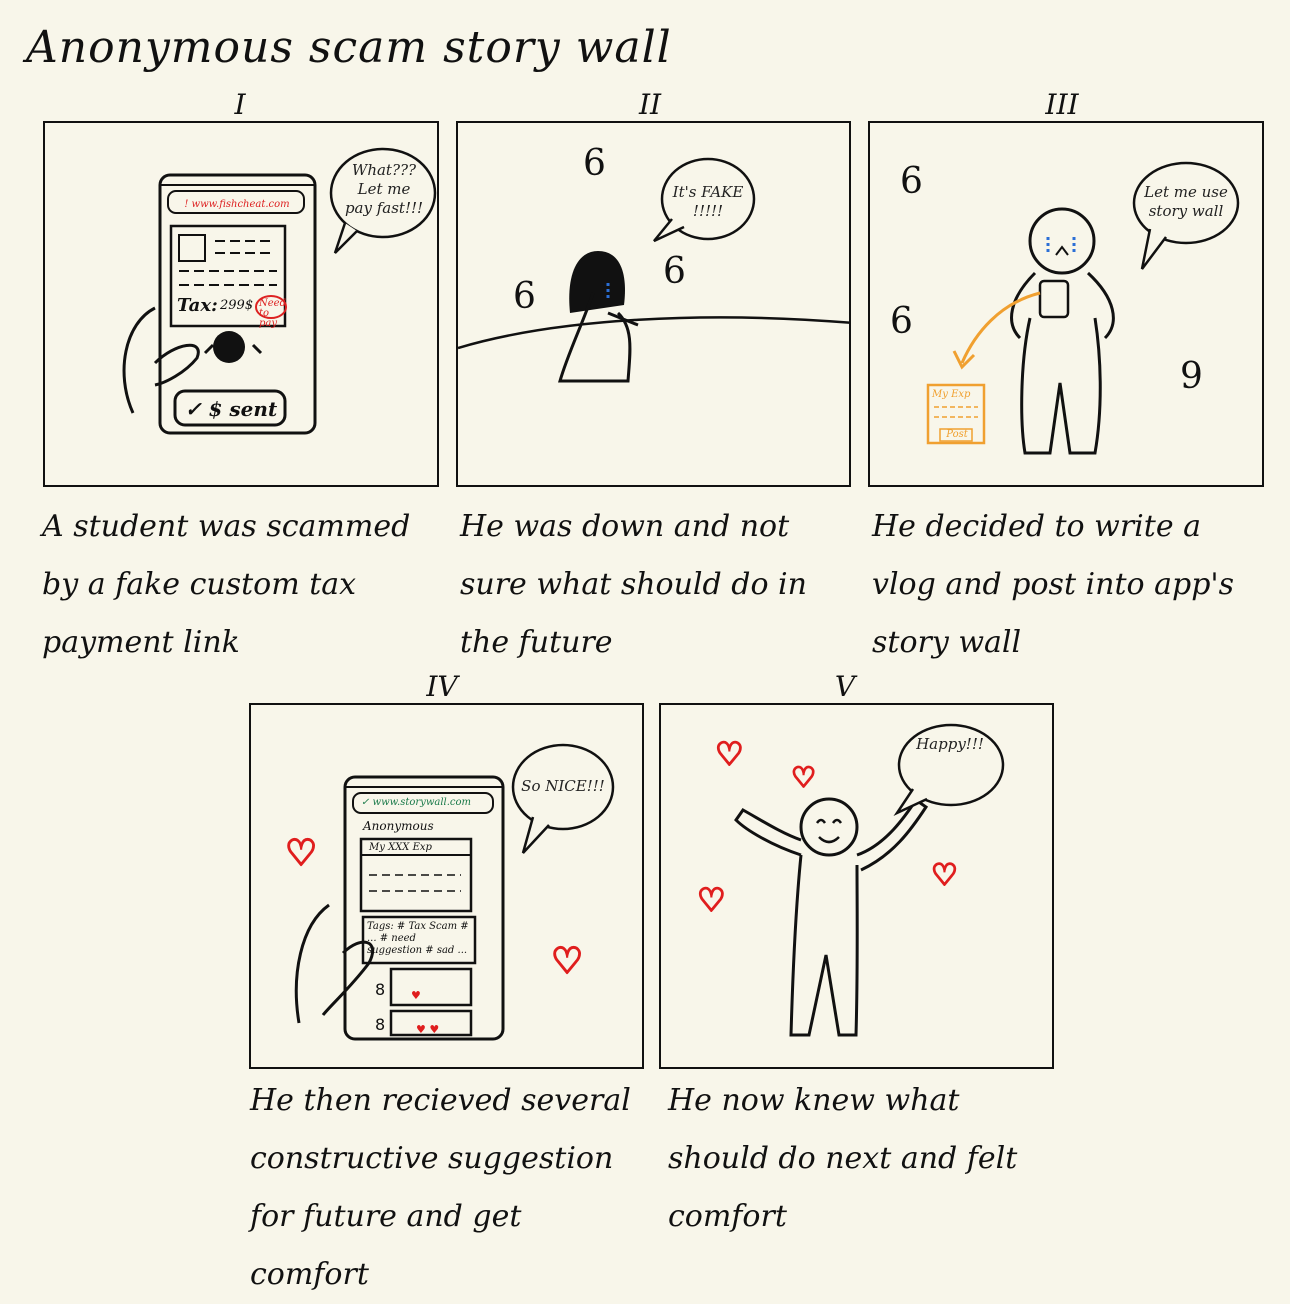 The width and height of the screenshot is (1290, 1304). Describe the element at coordinates (272, 313) in the screenshot. I see `tax-note: Need to pay` at that location.